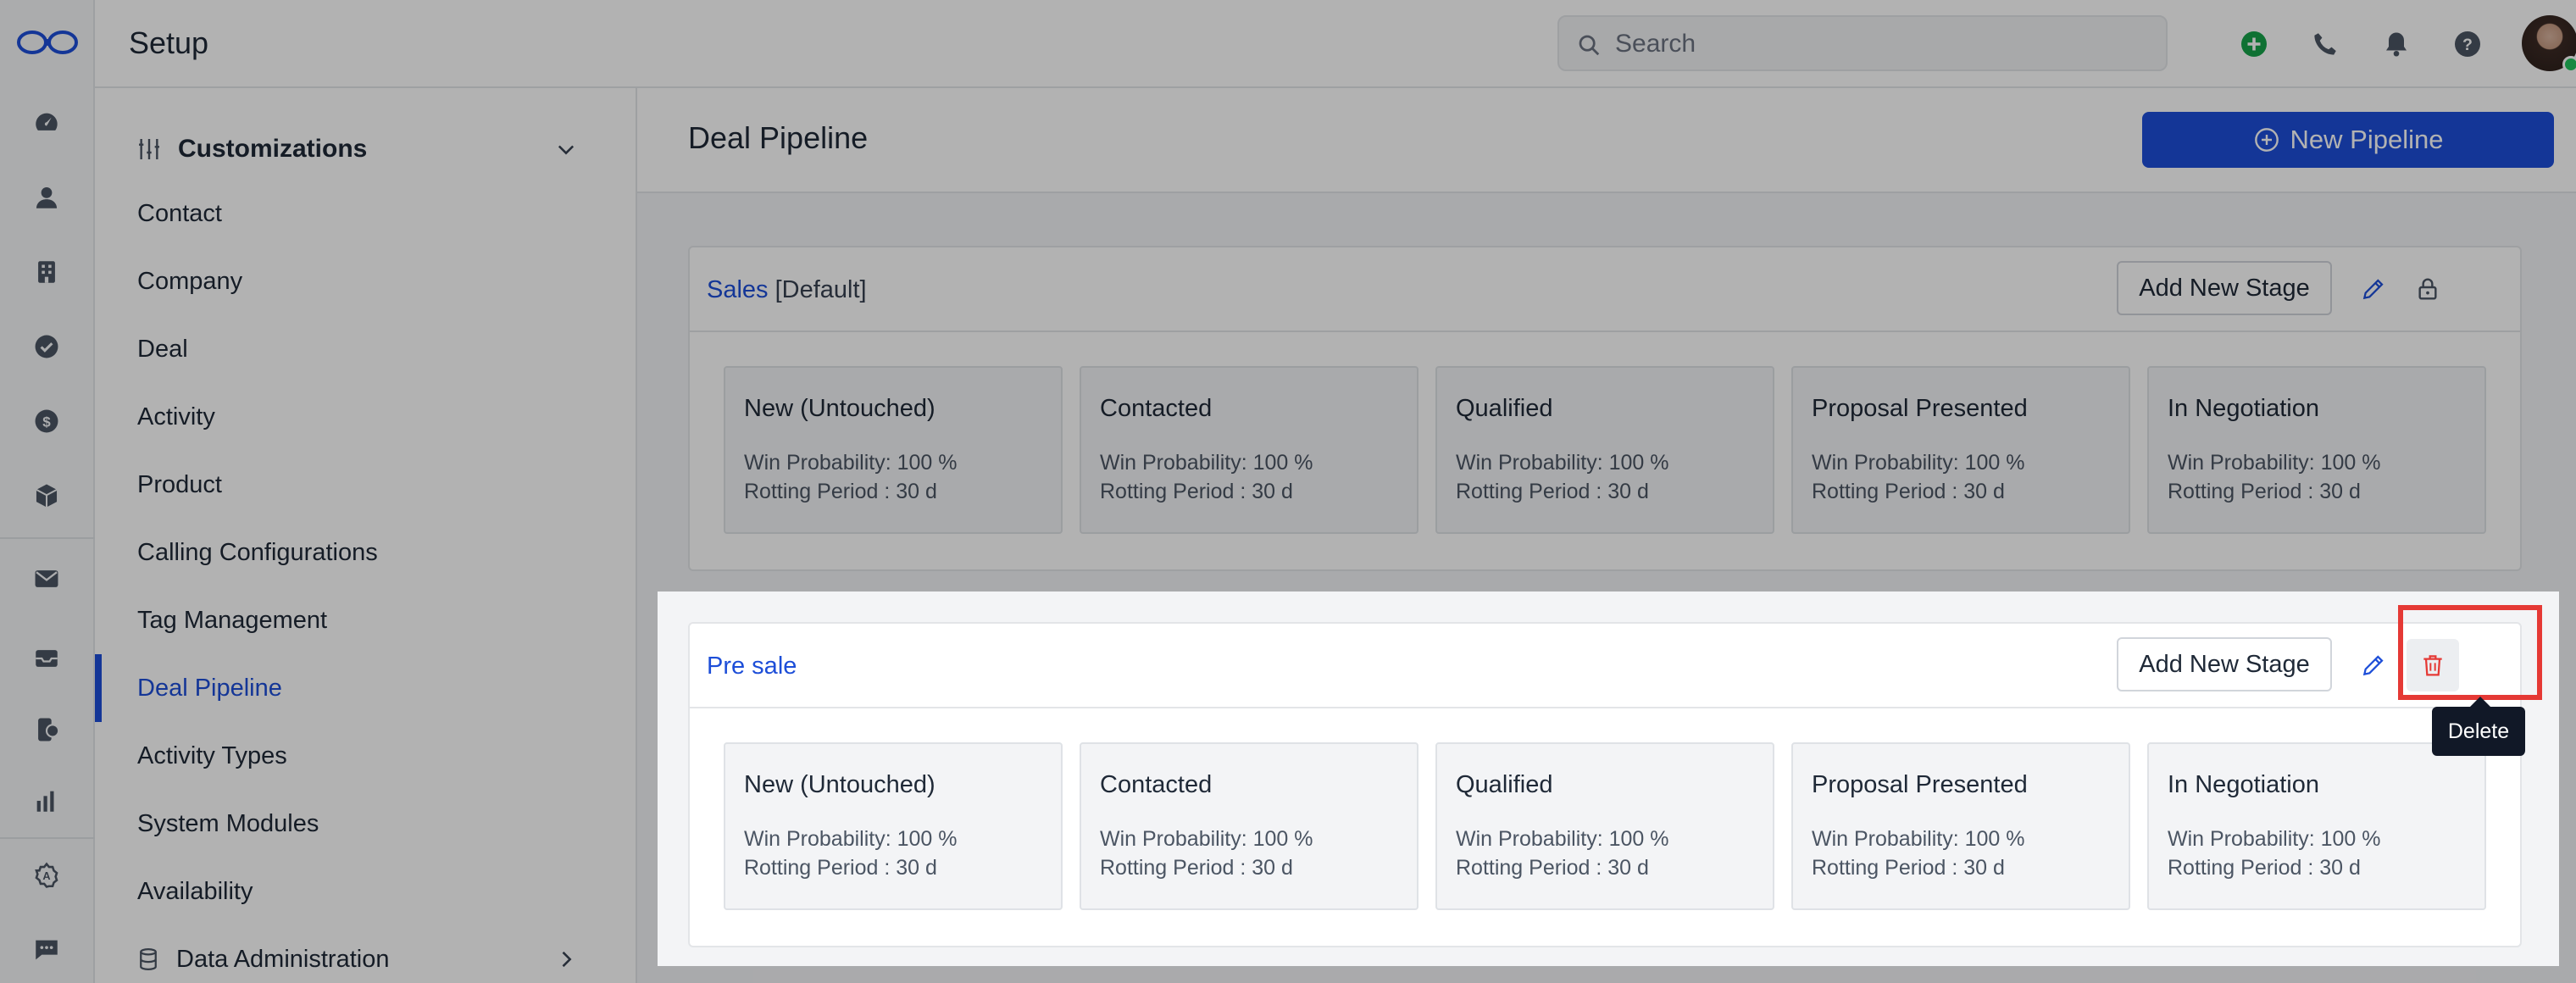 The height and width of the screenshot is (983, 2576). Describe the element at coordinates (2243, 784) in the screenshot. I see `stage-name: In Negotiation` at that location.